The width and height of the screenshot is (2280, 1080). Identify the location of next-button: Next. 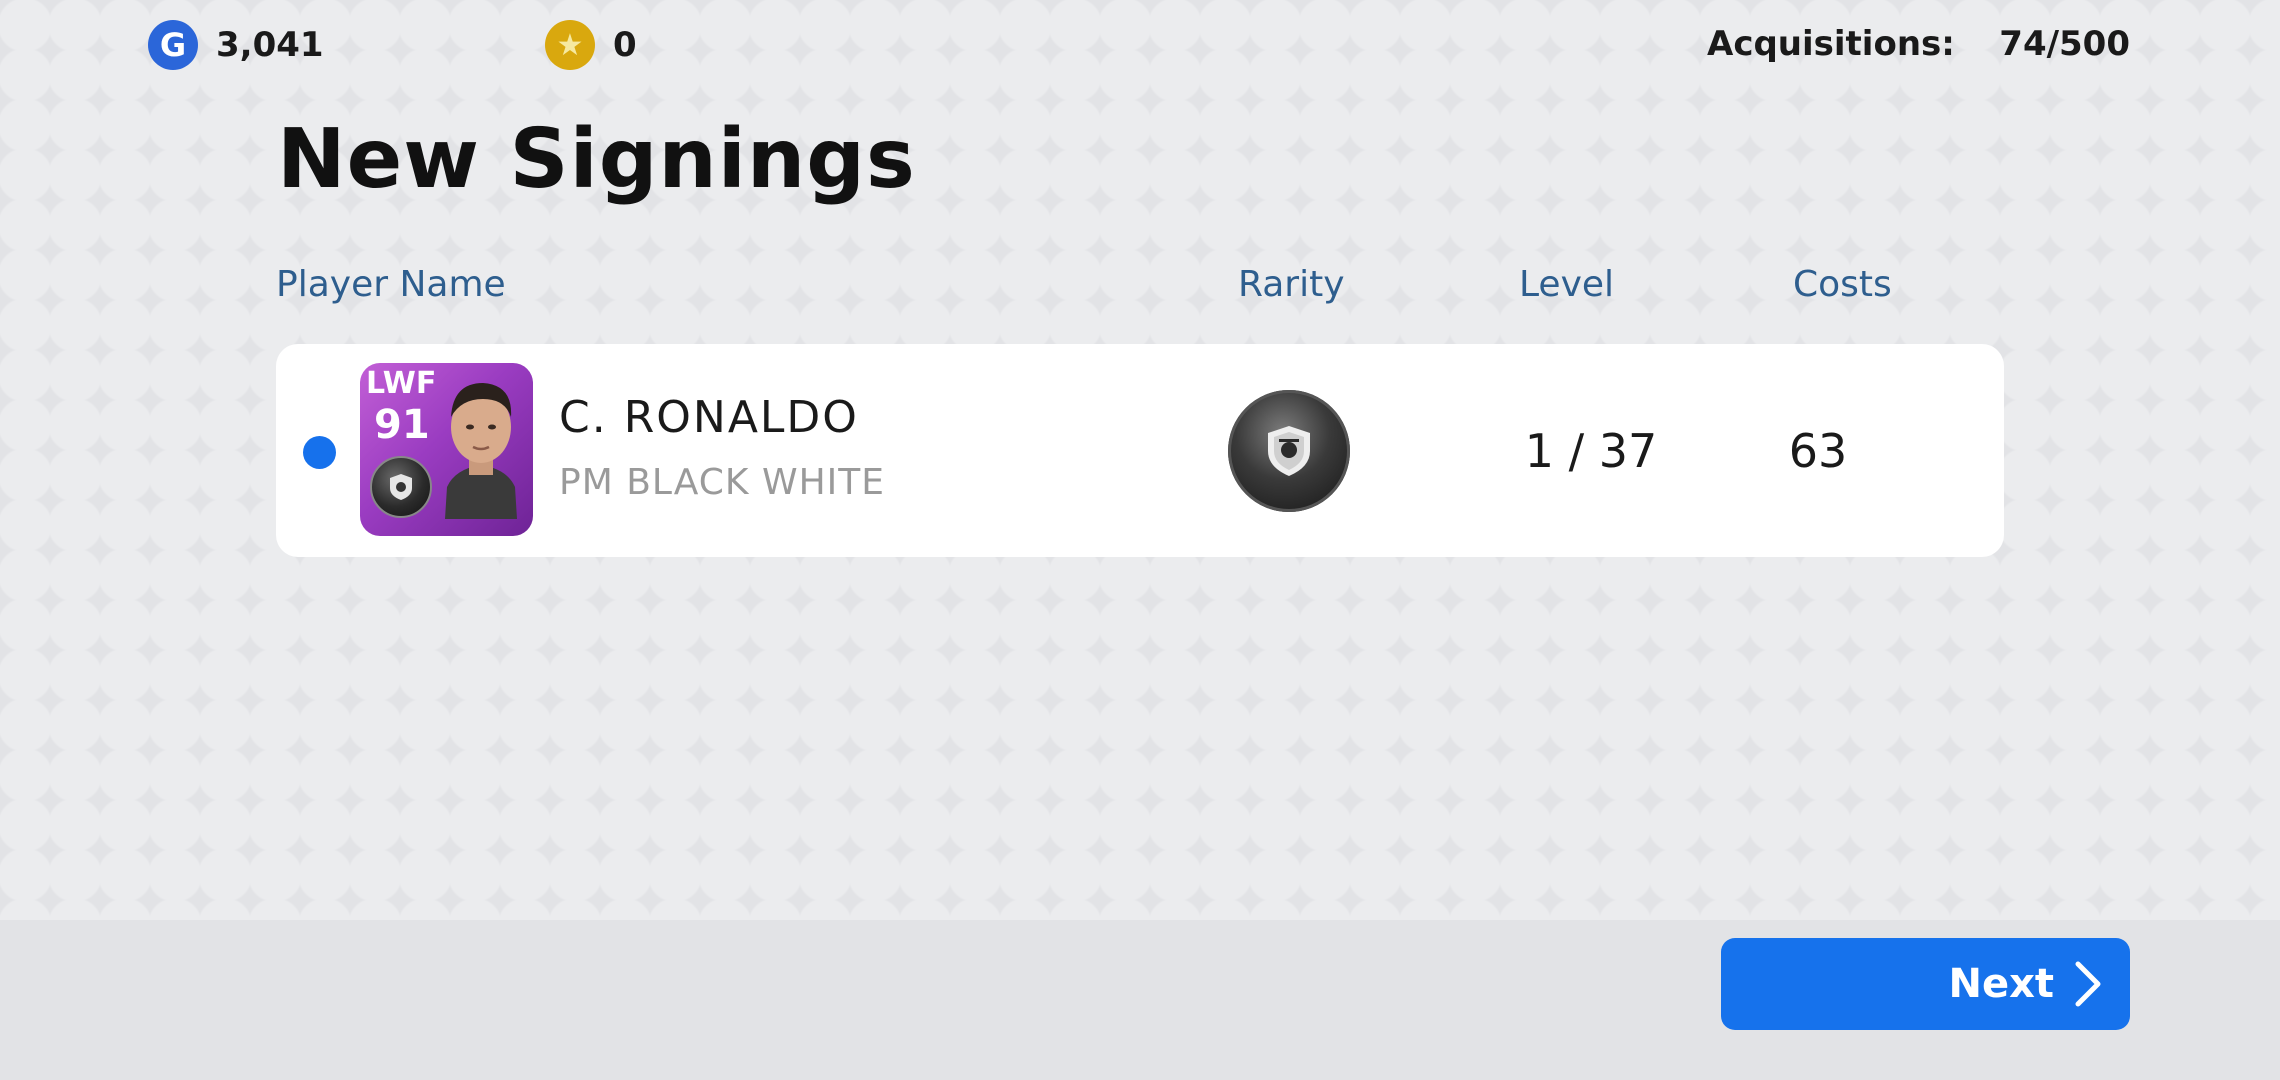
(1925, 984).